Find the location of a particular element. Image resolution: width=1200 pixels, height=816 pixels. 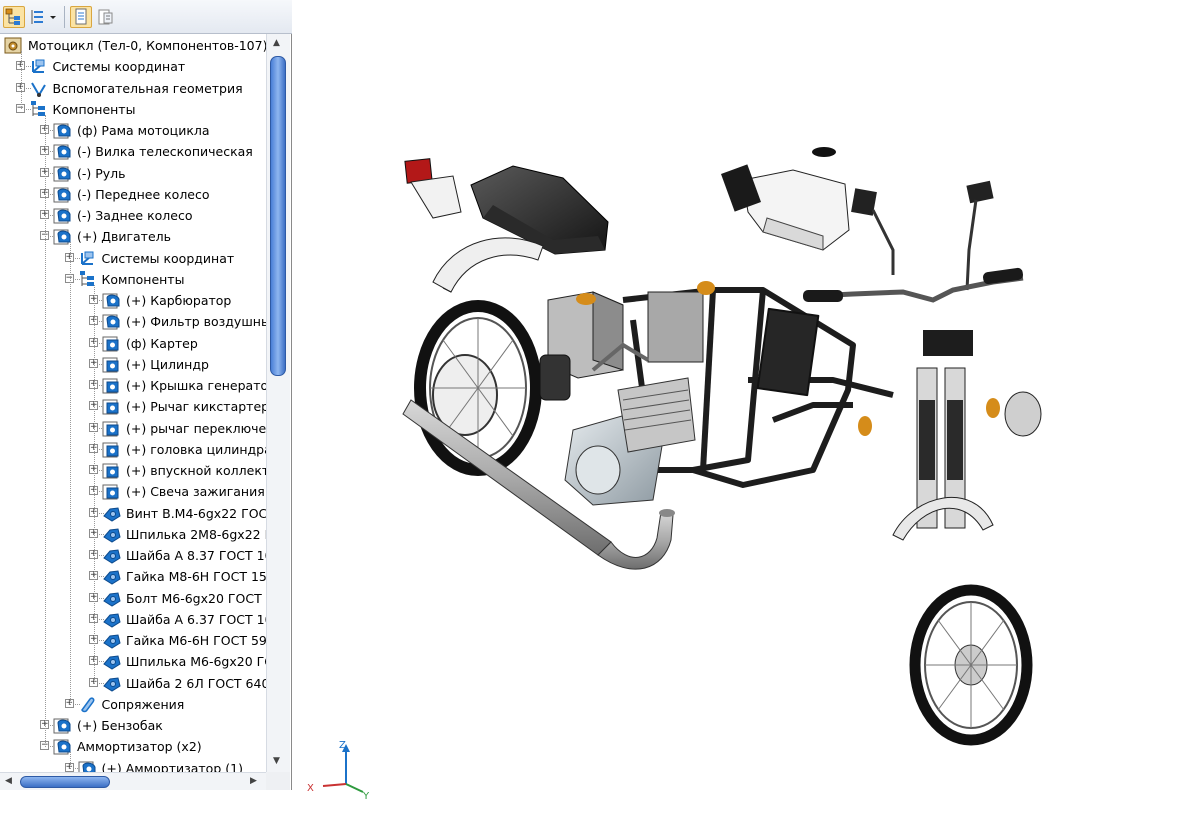

scroll-left-icon: ◀ is located at coordinates (8, 781).